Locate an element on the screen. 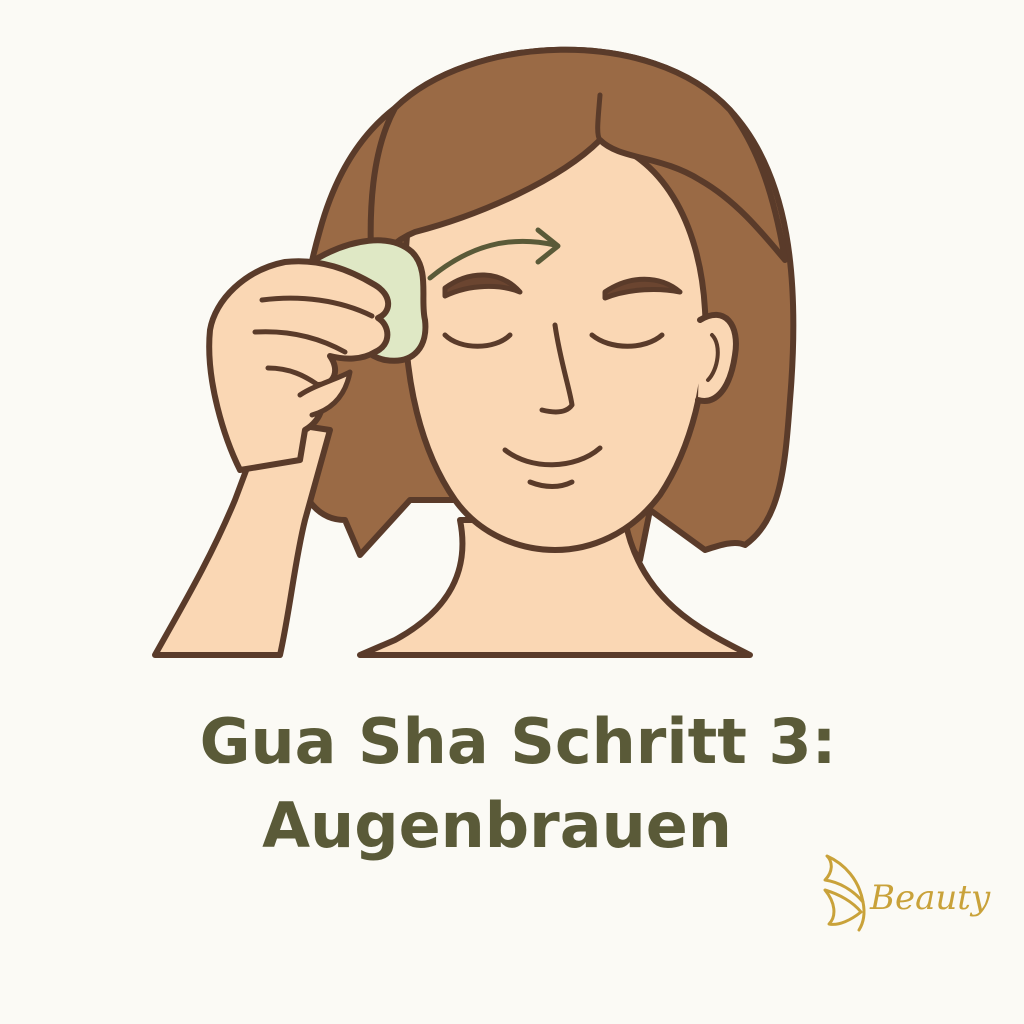  title-line-1: Gua Sha Schritt 3: is located at coordinates (518, 741).